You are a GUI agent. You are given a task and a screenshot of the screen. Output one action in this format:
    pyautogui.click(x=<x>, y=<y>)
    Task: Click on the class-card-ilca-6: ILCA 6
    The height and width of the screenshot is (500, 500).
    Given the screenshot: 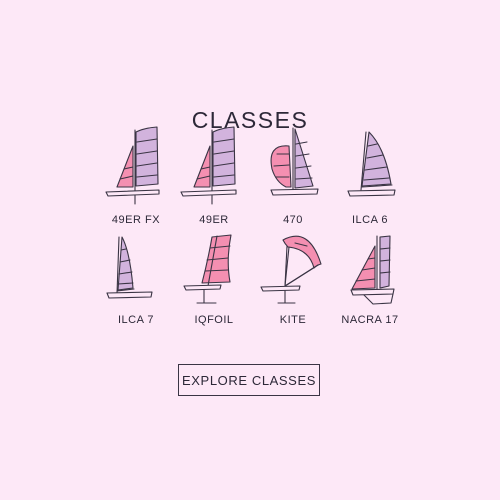 What is the action you would take?
    pyautogui.click(x=370, y=179)
    